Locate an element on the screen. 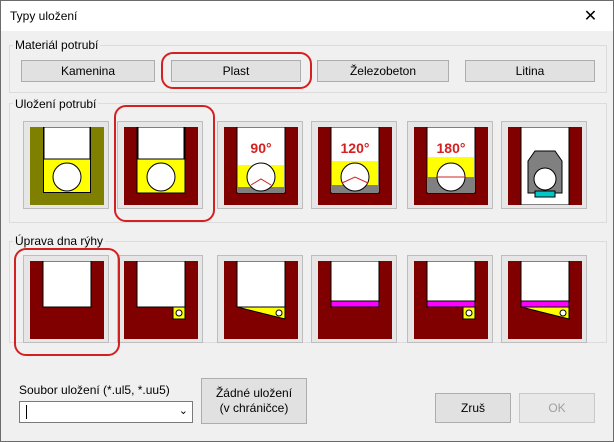  bedding-option-180: 180° is located at coordinates (450, 165).